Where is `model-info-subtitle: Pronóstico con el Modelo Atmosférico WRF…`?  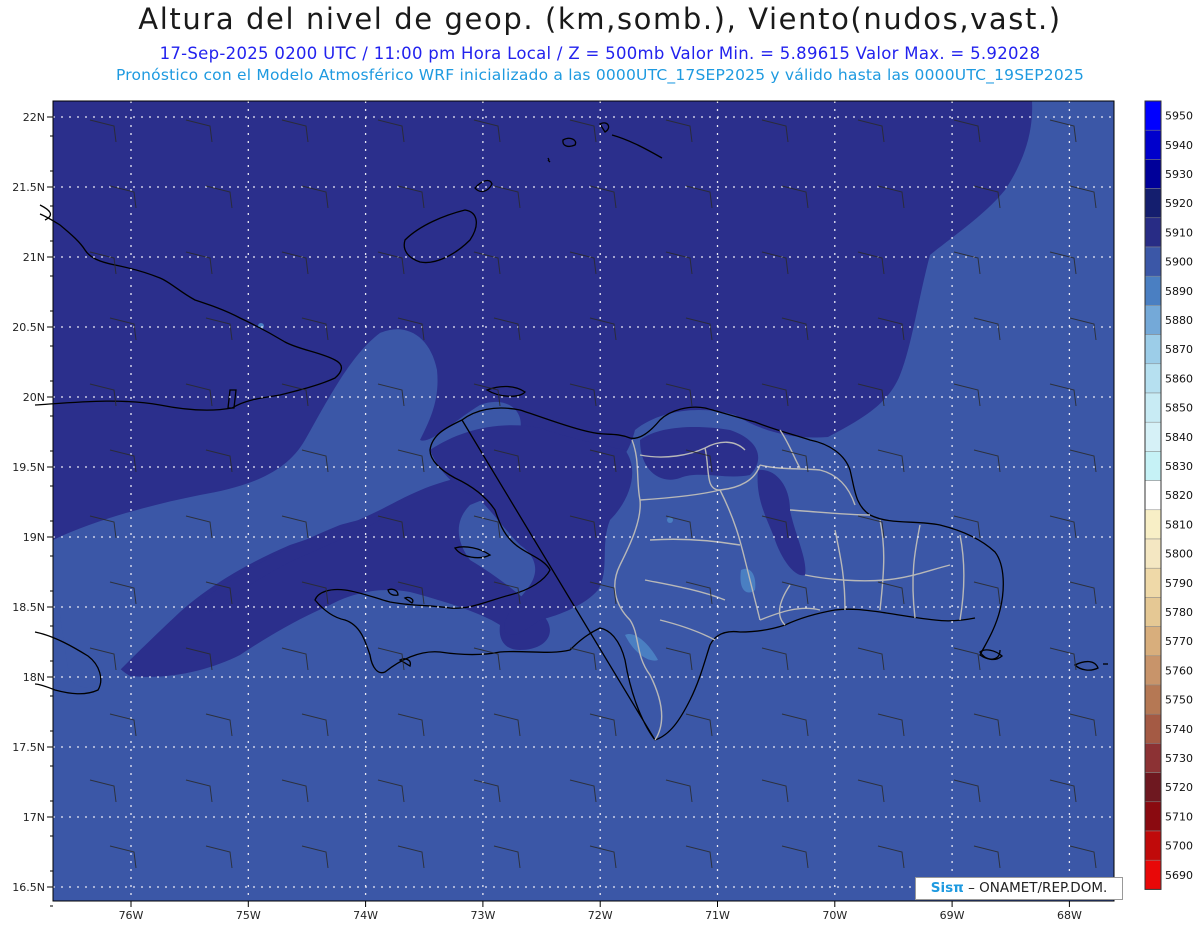
model-info-subtitle: Pronóstico con el Modelo Atmosférico WRF… is located at coordinates (600, 75).